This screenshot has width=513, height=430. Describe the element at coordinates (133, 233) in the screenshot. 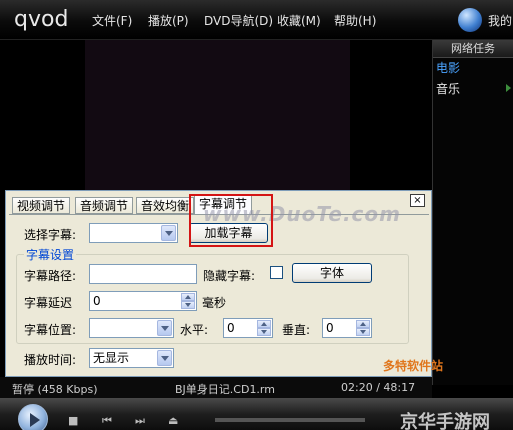

I see `select-subtitle-dropdown` at that location.